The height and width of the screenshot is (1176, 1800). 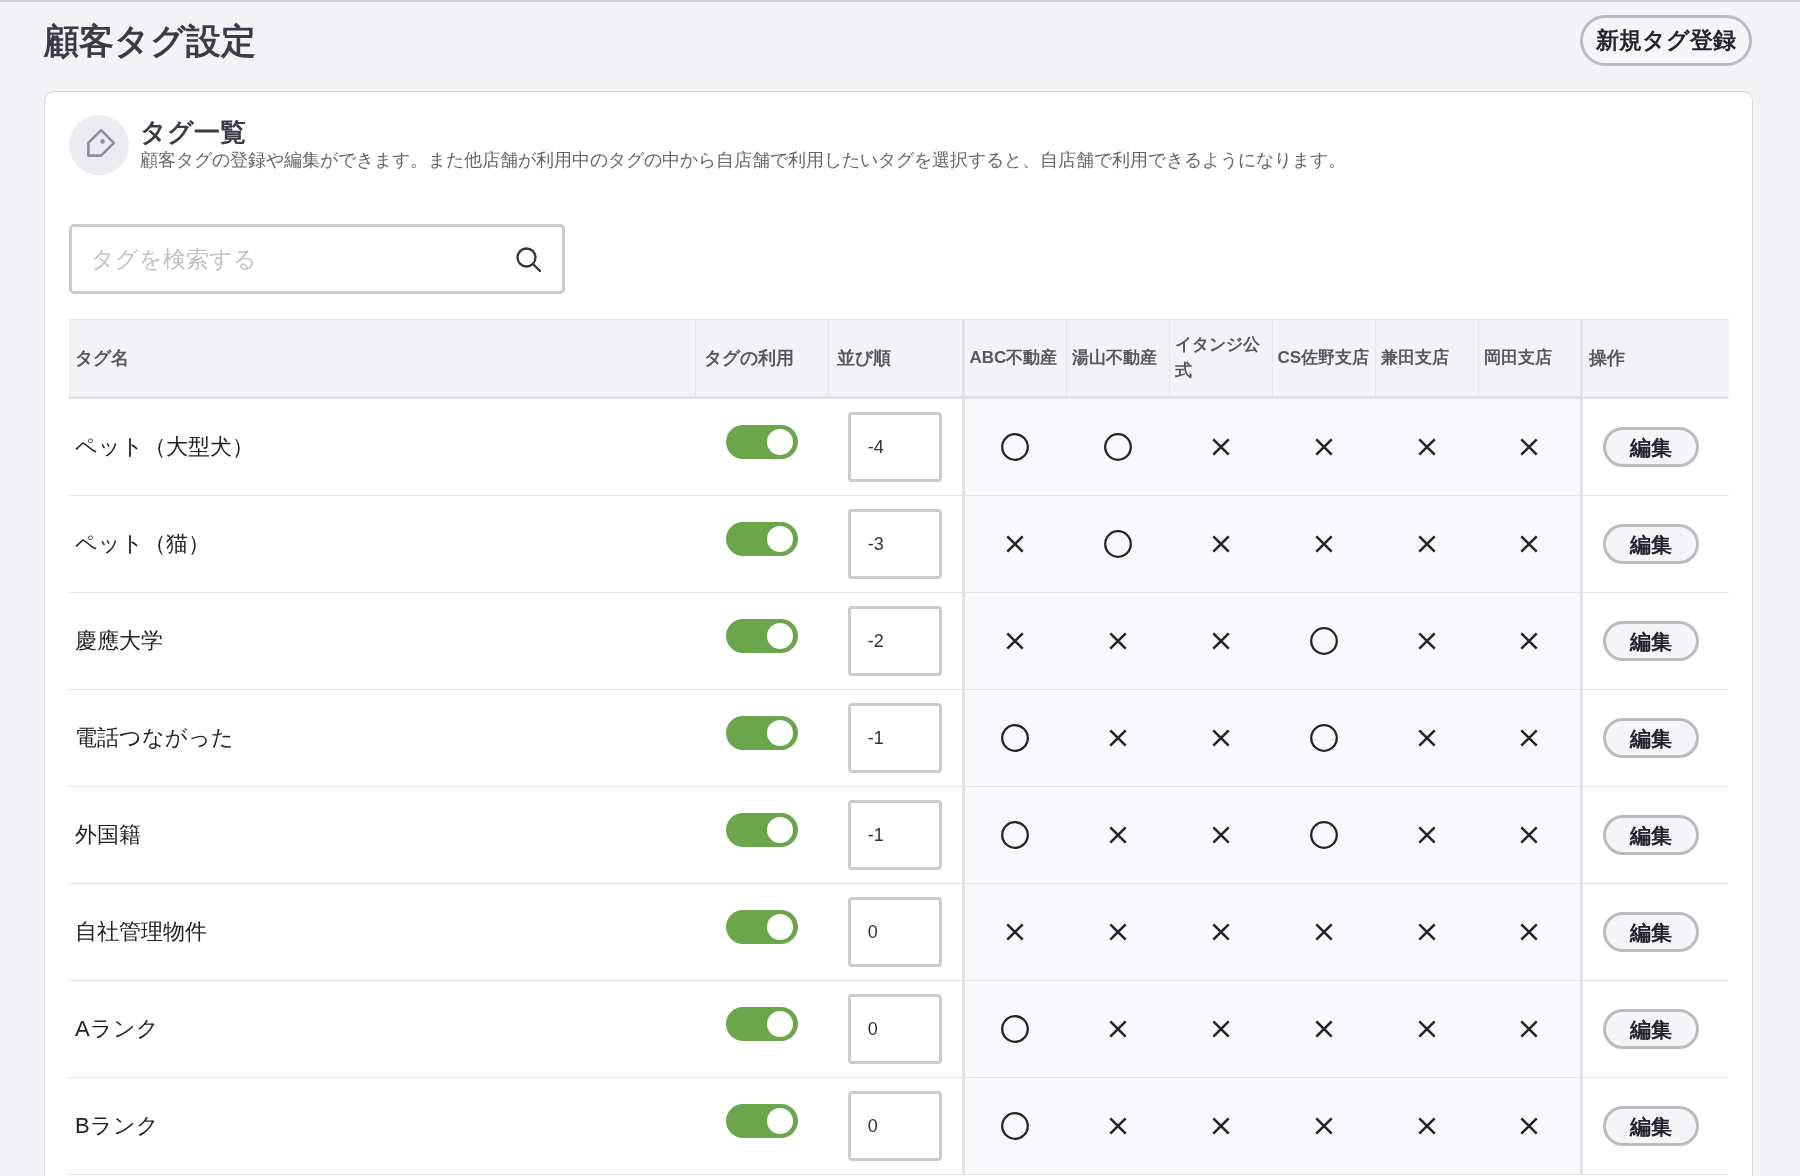 I want to click on column-header: 操作, so click(x=1655, y=358).